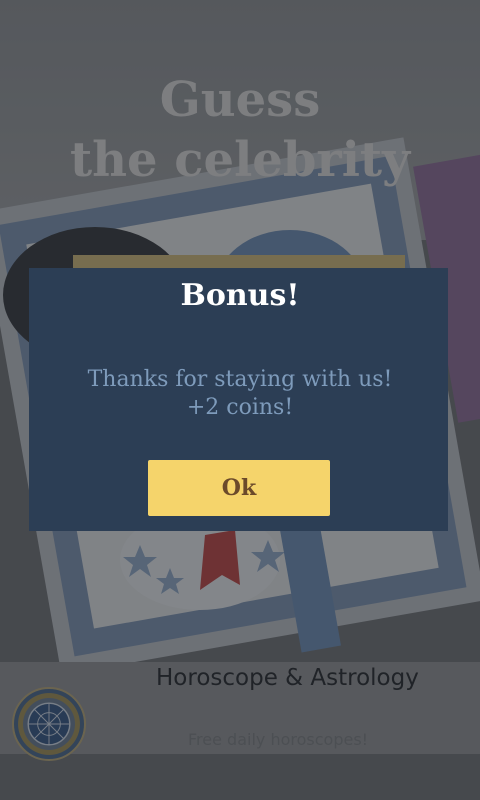 The image size is (480, 800). I want to click on dialog-message: Thanks for staying with us! +2 coins!, so click(240, 394).